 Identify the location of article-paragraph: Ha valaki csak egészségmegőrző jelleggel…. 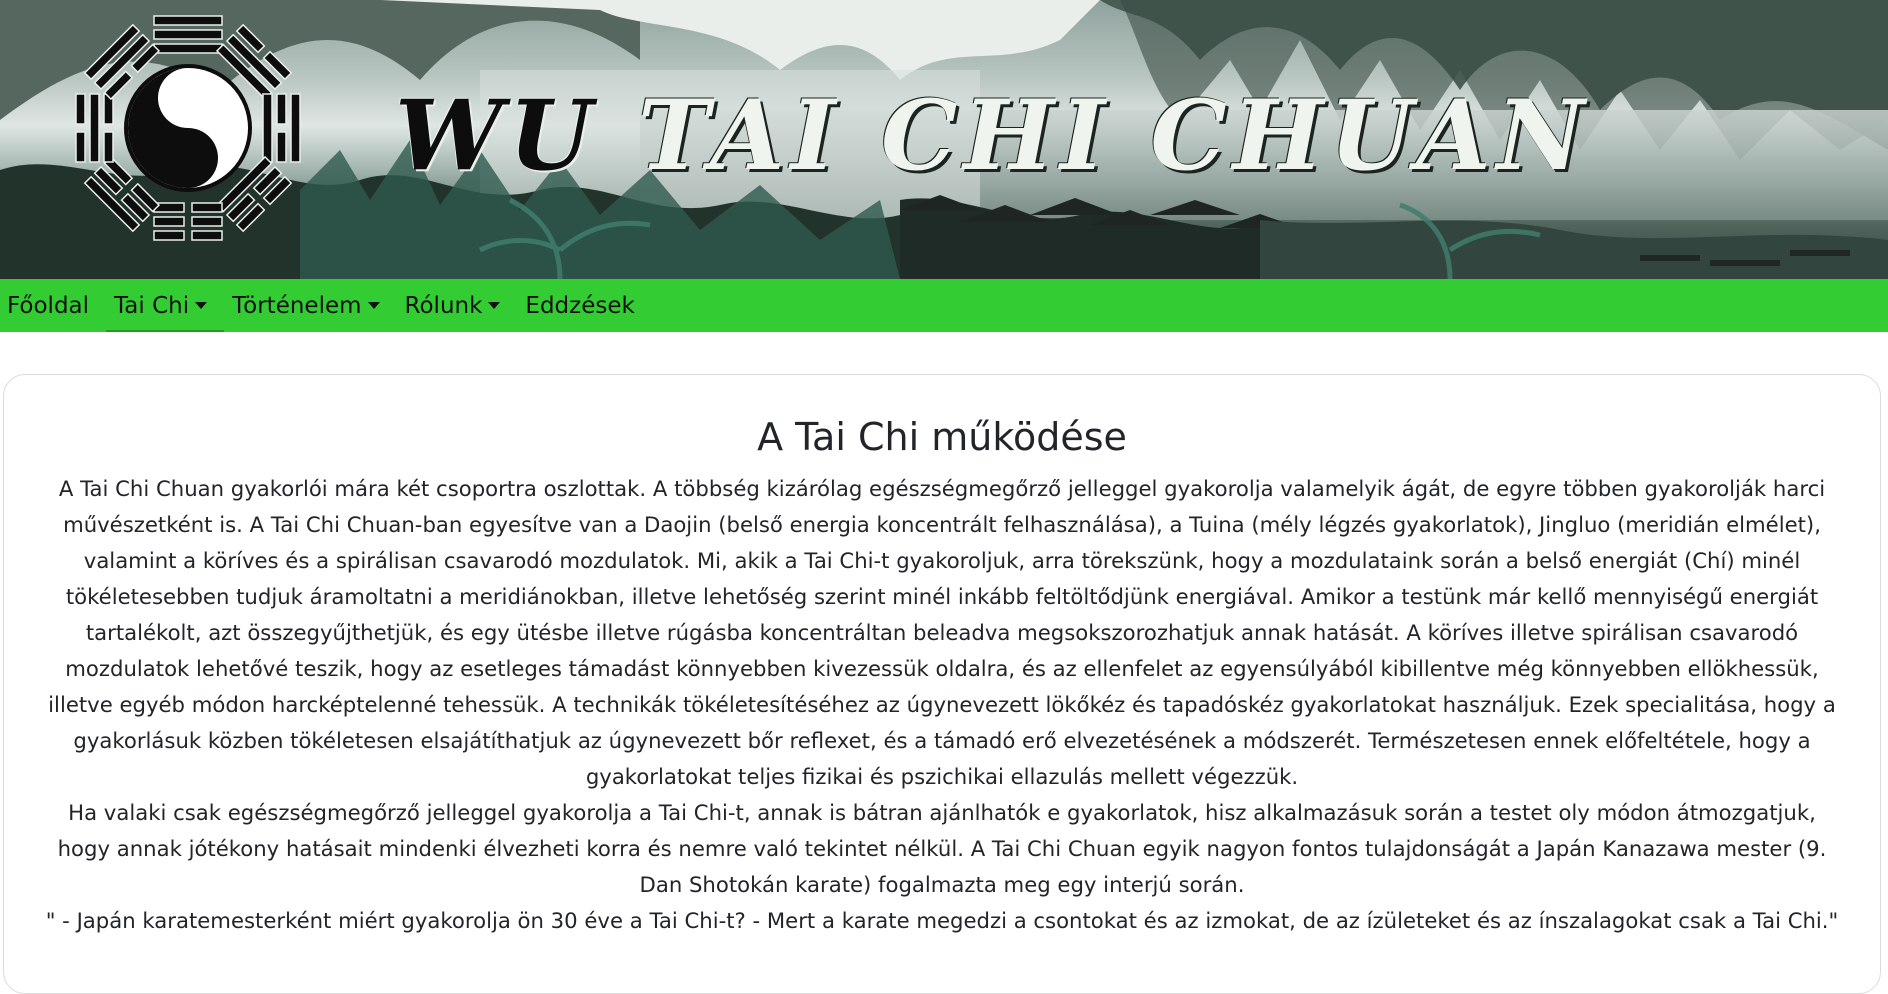
(942, 848).